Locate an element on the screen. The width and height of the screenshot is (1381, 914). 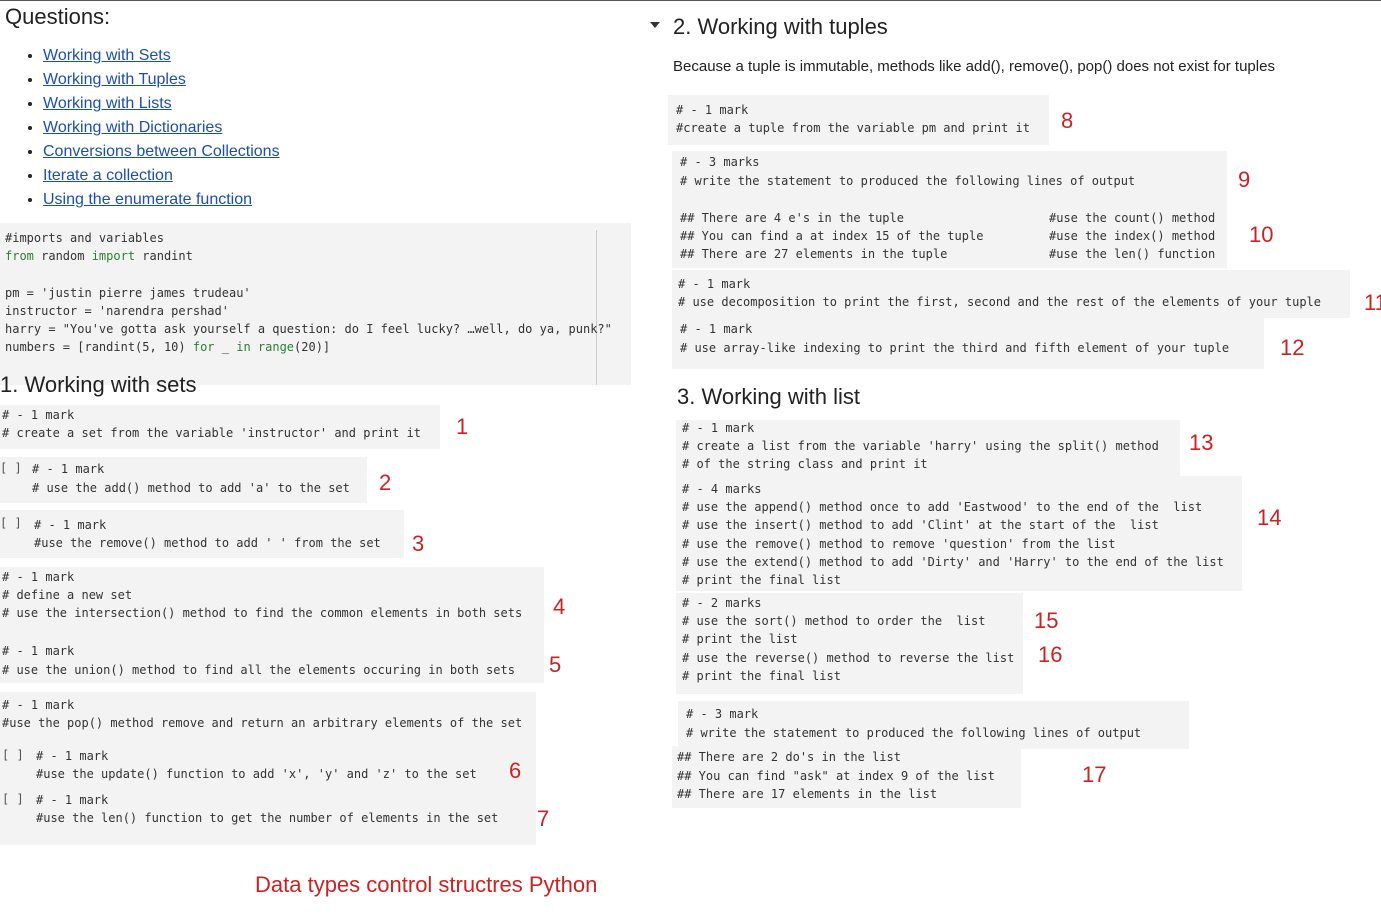
caption: Data types control structres Python is located at coordinates (426, 884).